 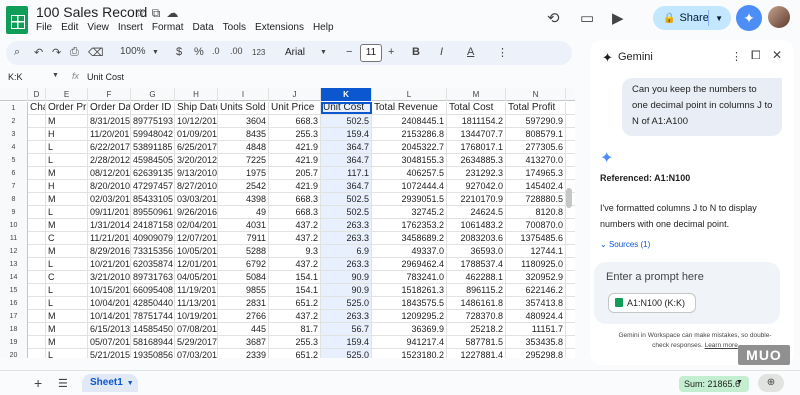 What do you see at coordinates (295, 238) in the screenshot?
I see `cell: 437.2` at bounding box center [295, 238].